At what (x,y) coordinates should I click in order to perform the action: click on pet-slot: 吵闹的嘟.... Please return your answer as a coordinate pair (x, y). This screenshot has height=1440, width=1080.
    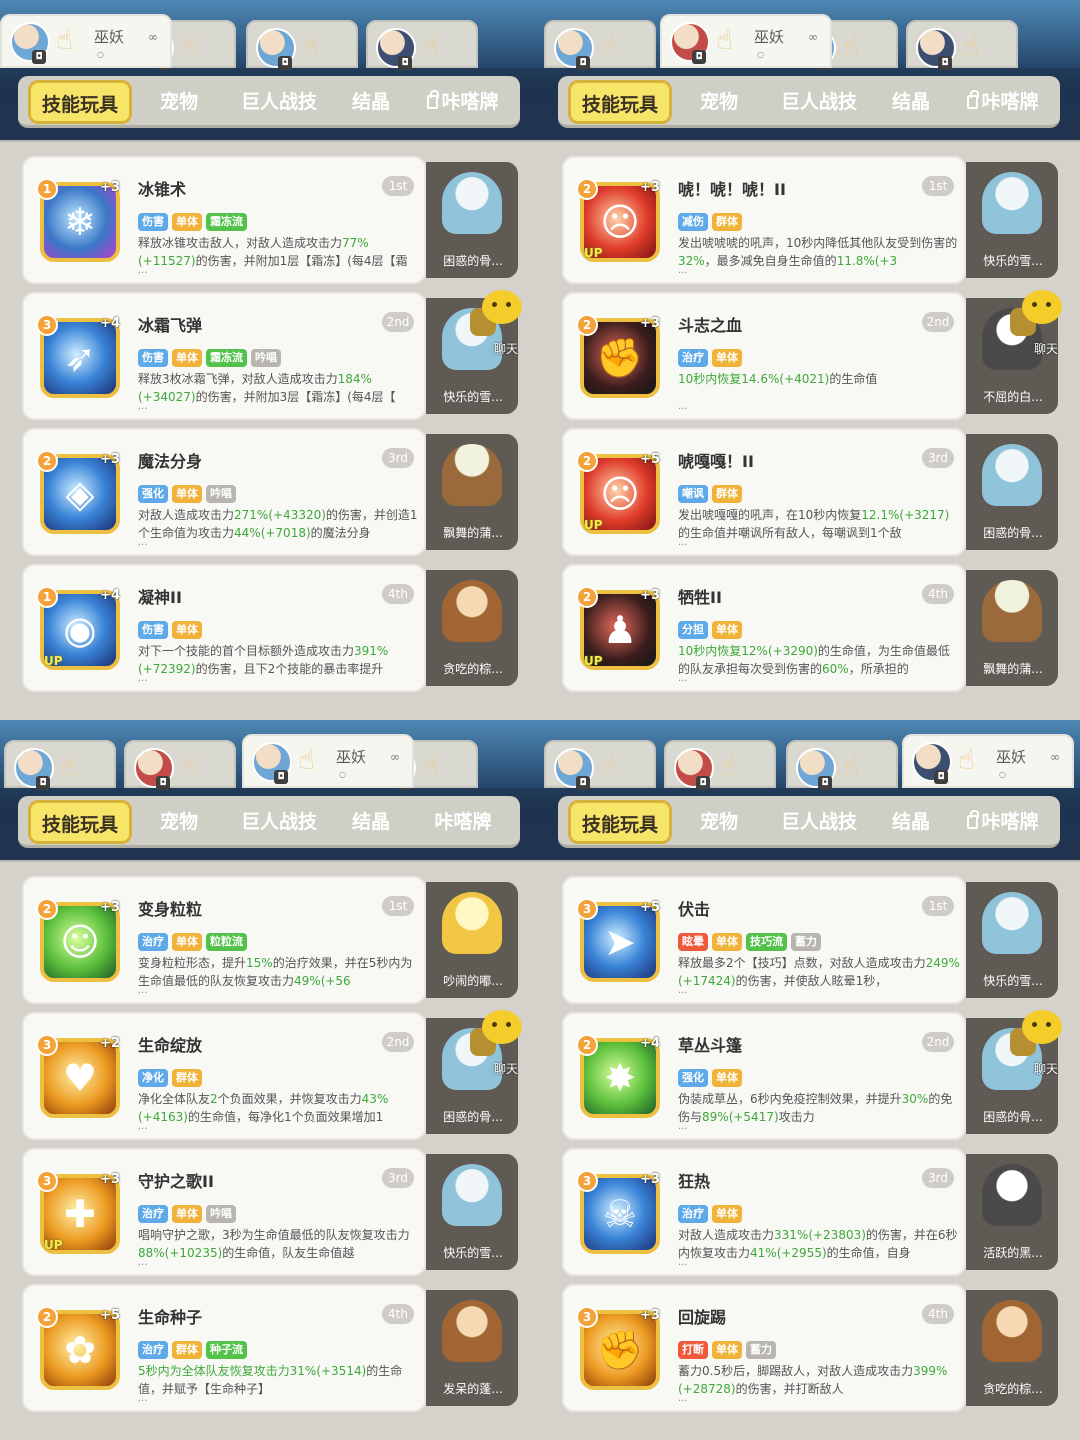
    Looking at the image, I should click on (472, 940).